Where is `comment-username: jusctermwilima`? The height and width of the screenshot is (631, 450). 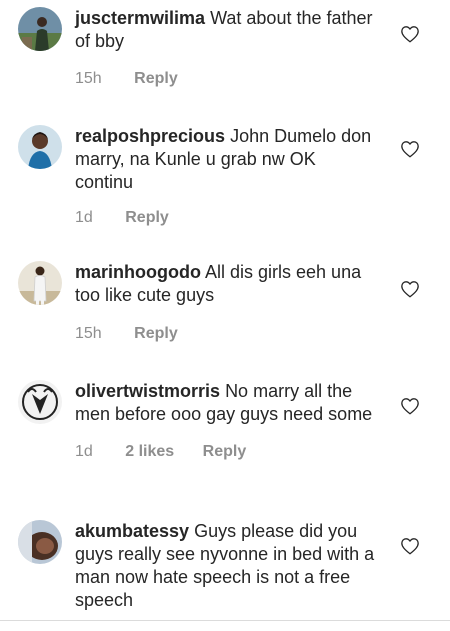
comment-username: jusctermwilima is located at coordinates (140, 18).